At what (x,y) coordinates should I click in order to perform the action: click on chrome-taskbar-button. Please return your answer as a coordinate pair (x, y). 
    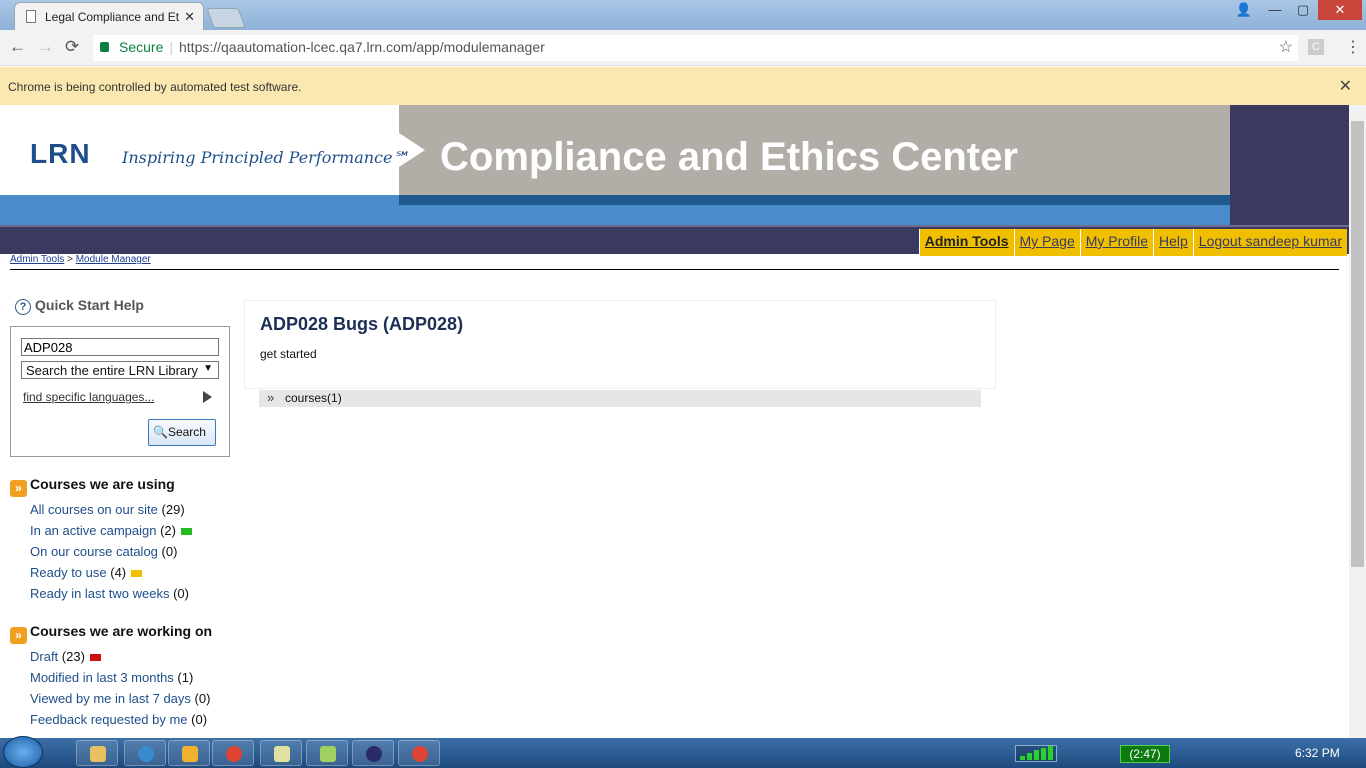
    Looking at the image, I should click on (233, 753).